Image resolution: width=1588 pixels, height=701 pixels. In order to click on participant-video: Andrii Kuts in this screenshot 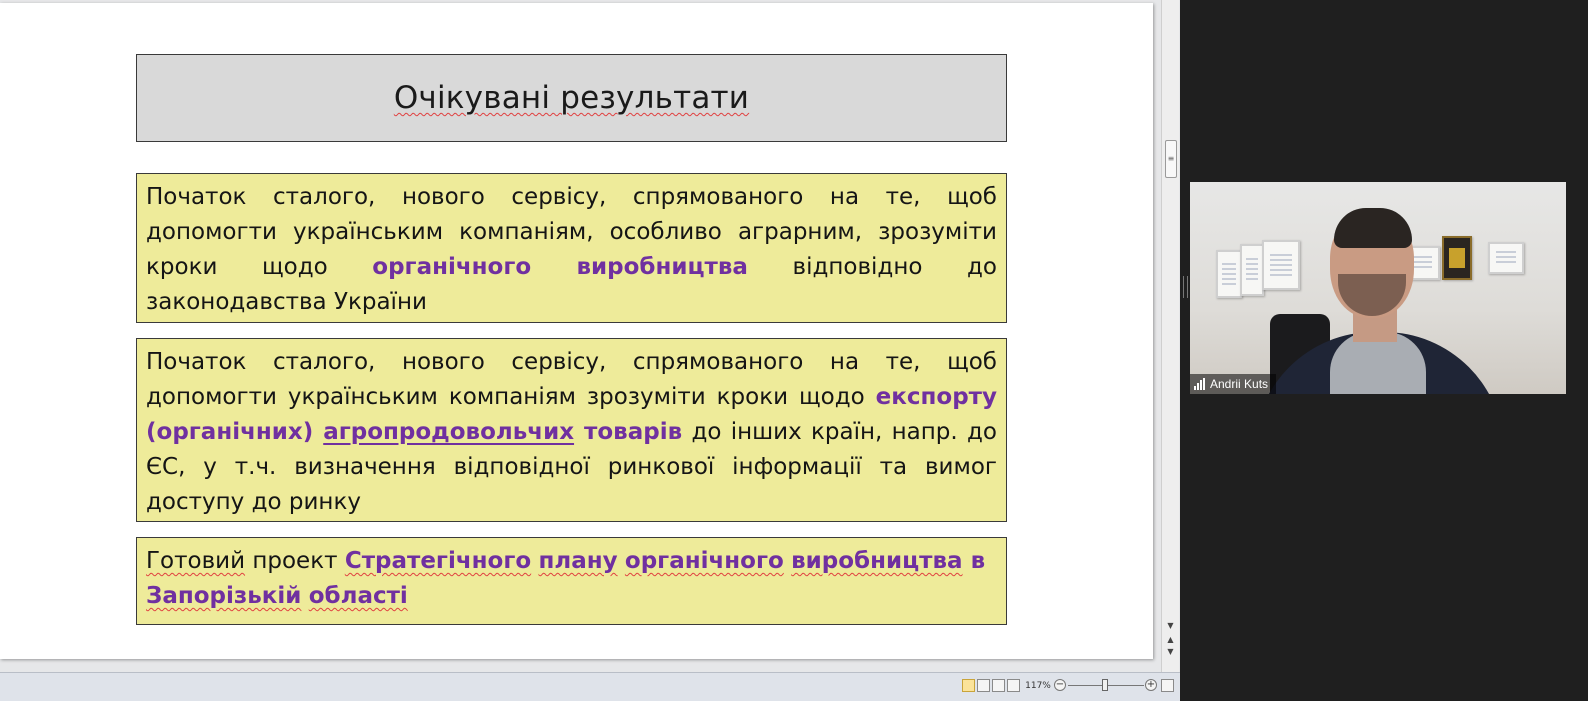, I will do `click(1378, 288)`.